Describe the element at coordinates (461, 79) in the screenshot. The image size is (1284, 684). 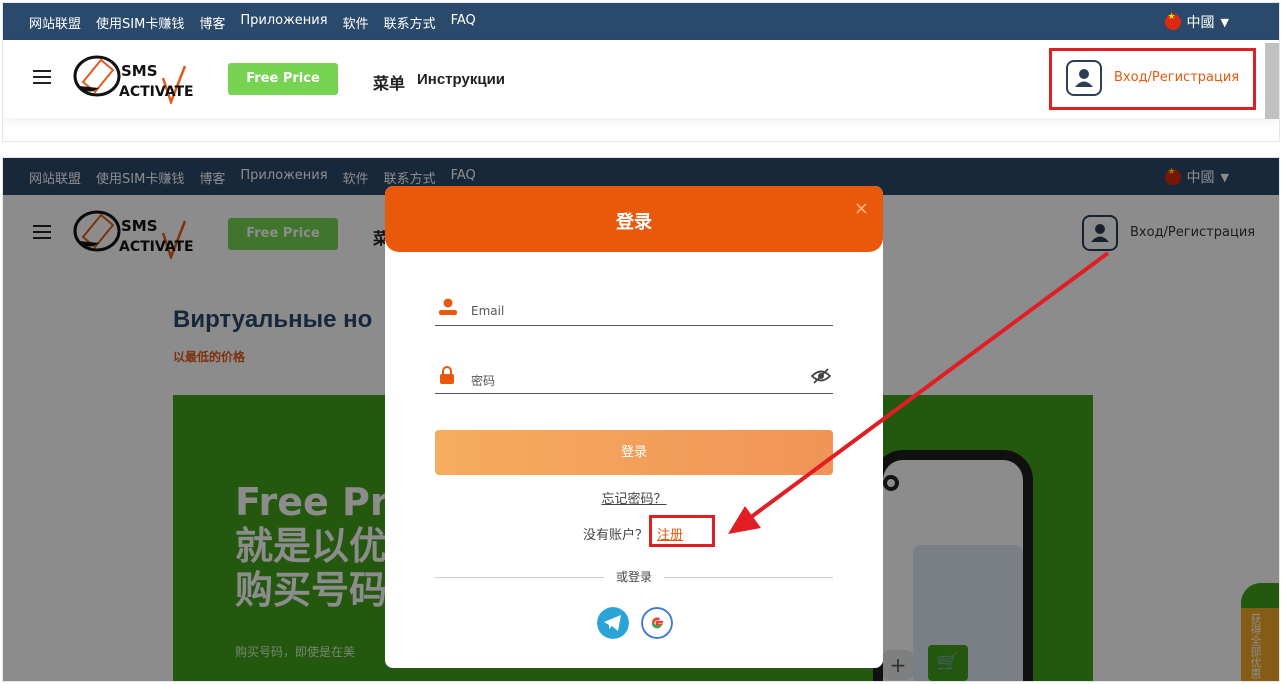
I see `instructions-link: Инструкции` at that location.